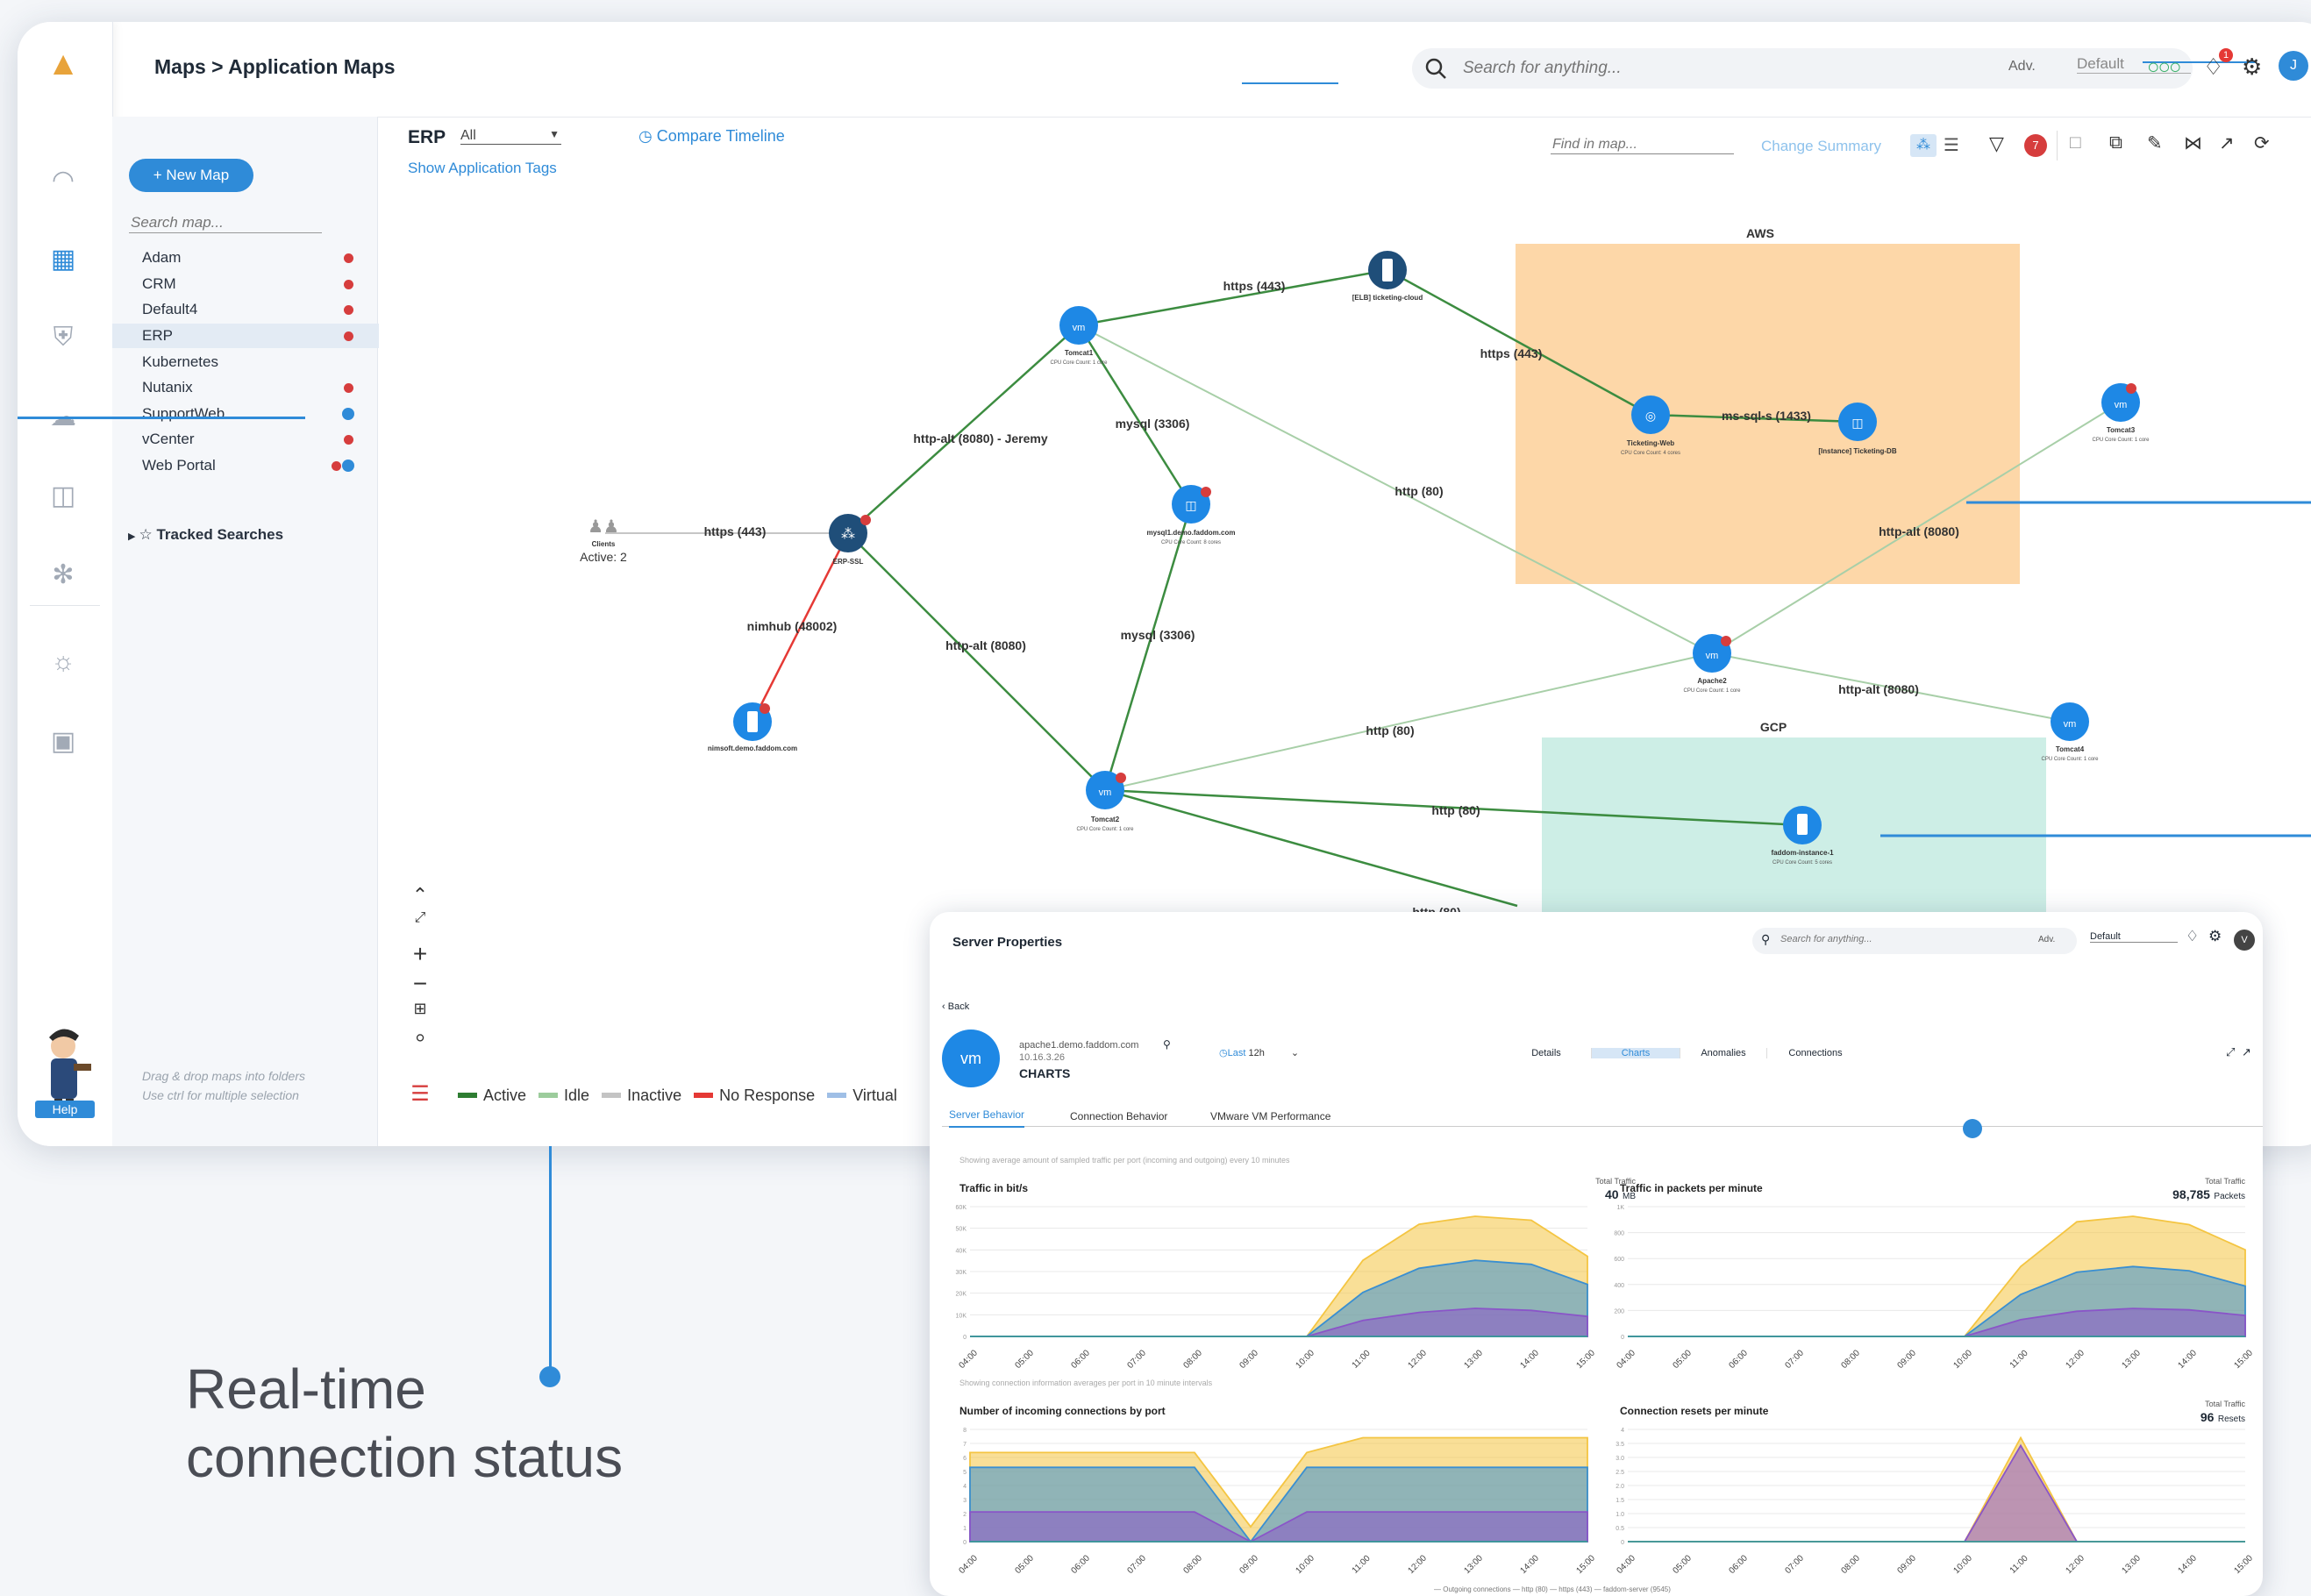  What do you see at coordinates (1890, 939) in the screenshot?
I see `sp-search-input` at bounding box center [1890, 939].